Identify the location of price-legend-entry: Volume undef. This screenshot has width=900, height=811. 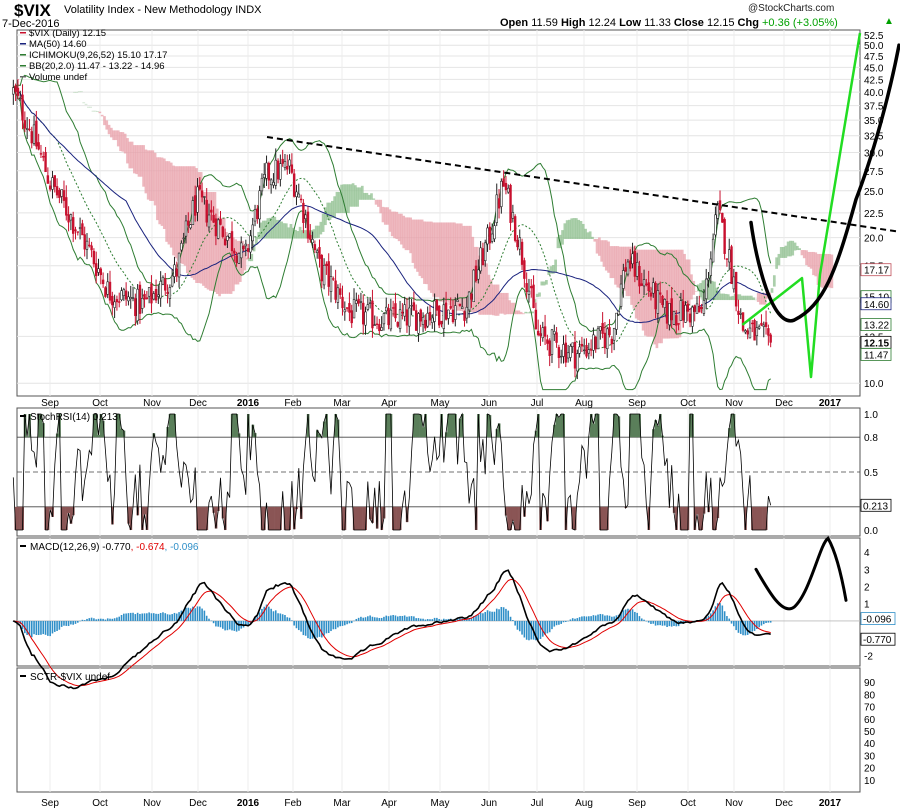
(58, 77).